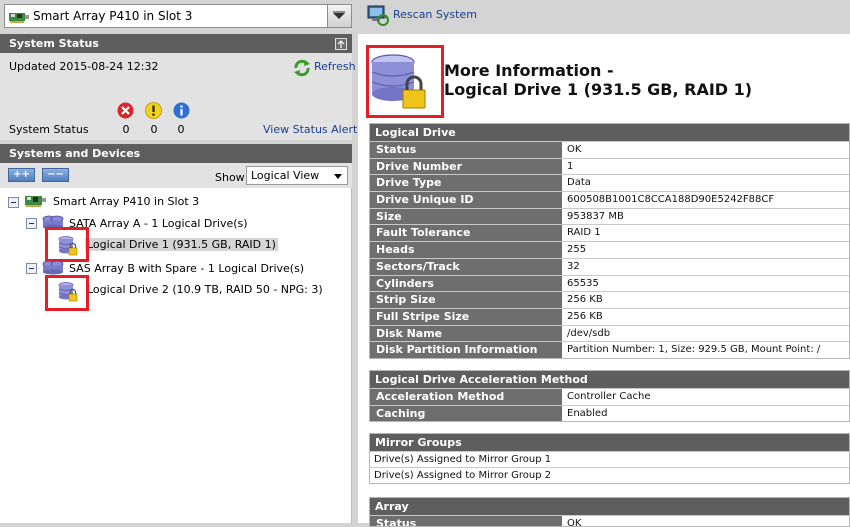  I want to click on property-row: Disk Name/dev/sdb, so click(609, 333).